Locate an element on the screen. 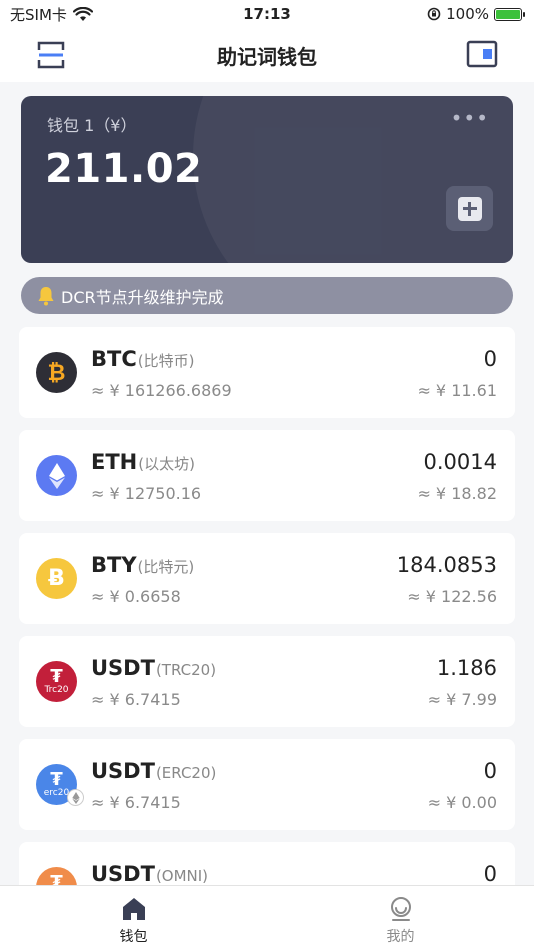 The image size is (534, 950). coin-value: ≈ ¥ 18.82 is located at coordinates (457, 493).